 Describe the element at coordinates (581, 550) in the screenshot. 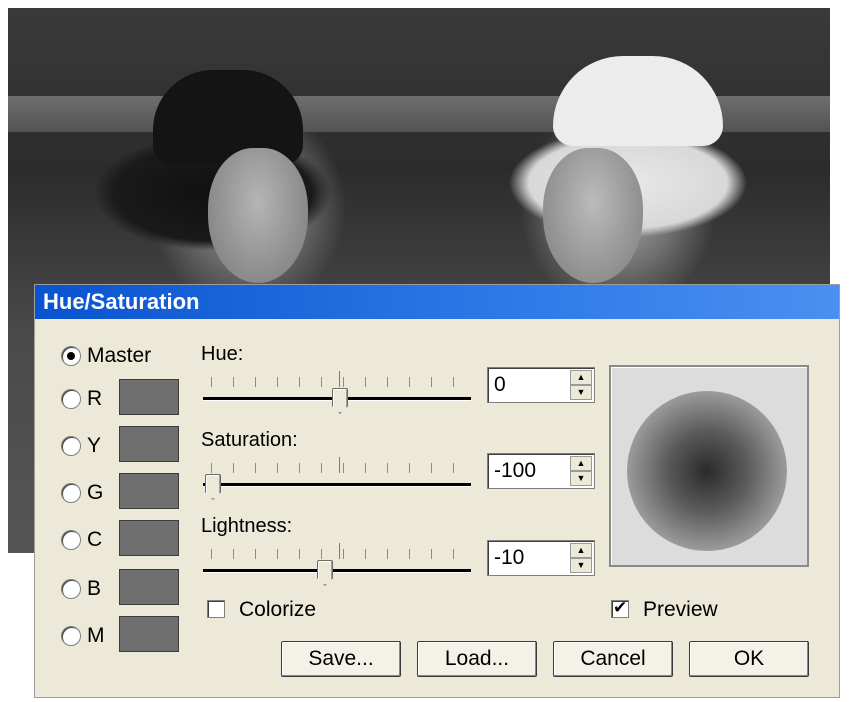

I see `lightness-up-arrow-icon: ▲` at that location.